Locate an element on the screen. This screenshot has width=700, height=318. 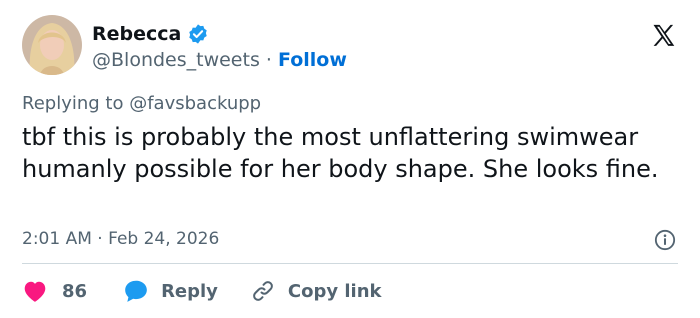
info-icon is located at coordinates (665, 240).